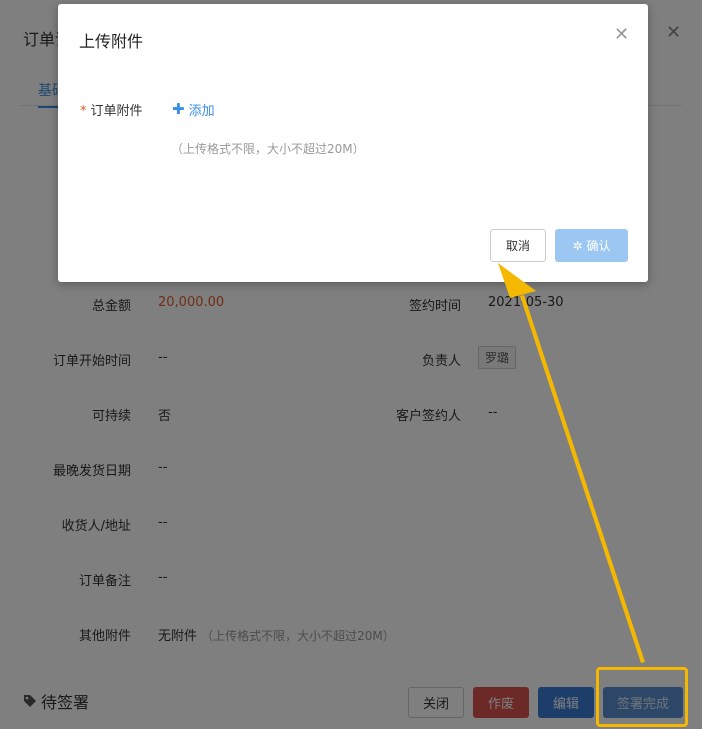 The image size is (702, 729). What do you see at coordinates (571, 463) in the screenshot?
I see `annotation-arrow-icon` at bounding box center [571, 463].